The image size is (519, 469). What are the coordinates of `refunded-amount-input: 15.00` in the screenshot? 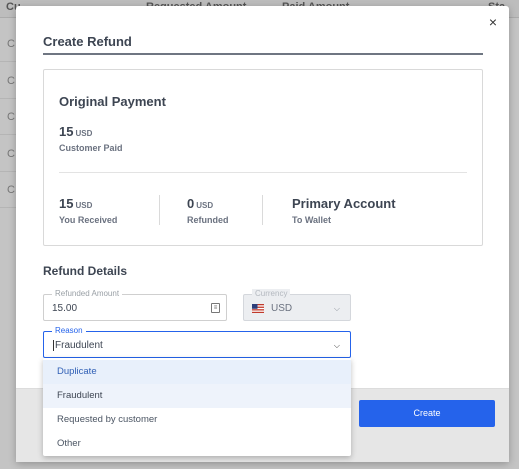 It's located at (64, 308).